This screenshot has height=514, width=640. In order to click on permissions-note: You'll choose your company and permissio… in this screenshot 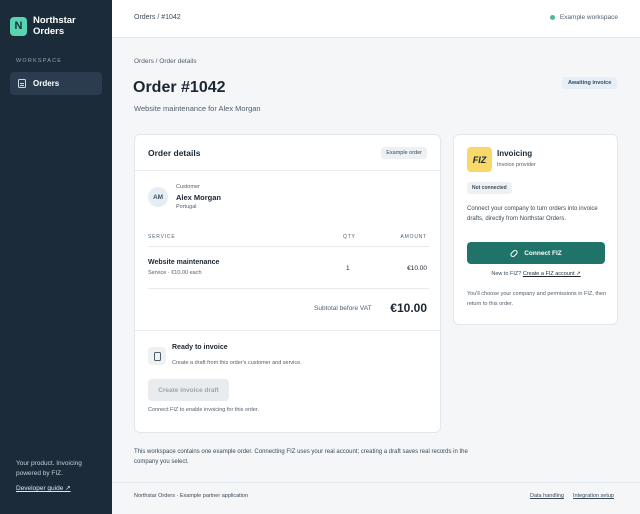, I will do `click(537, 299)`.